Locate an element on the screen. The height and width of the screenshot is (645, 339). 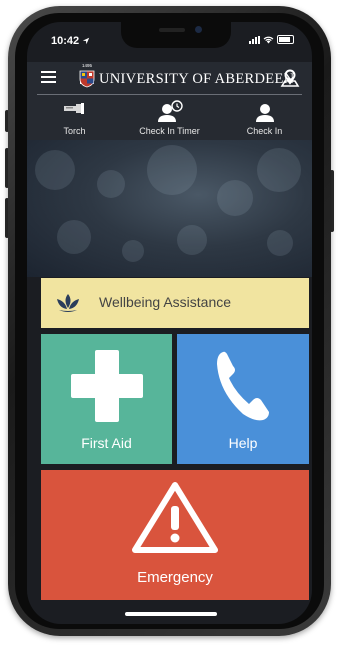
wellbeing-assistance-button: Wellbeing Assistance is located at coordinates (175, 303).